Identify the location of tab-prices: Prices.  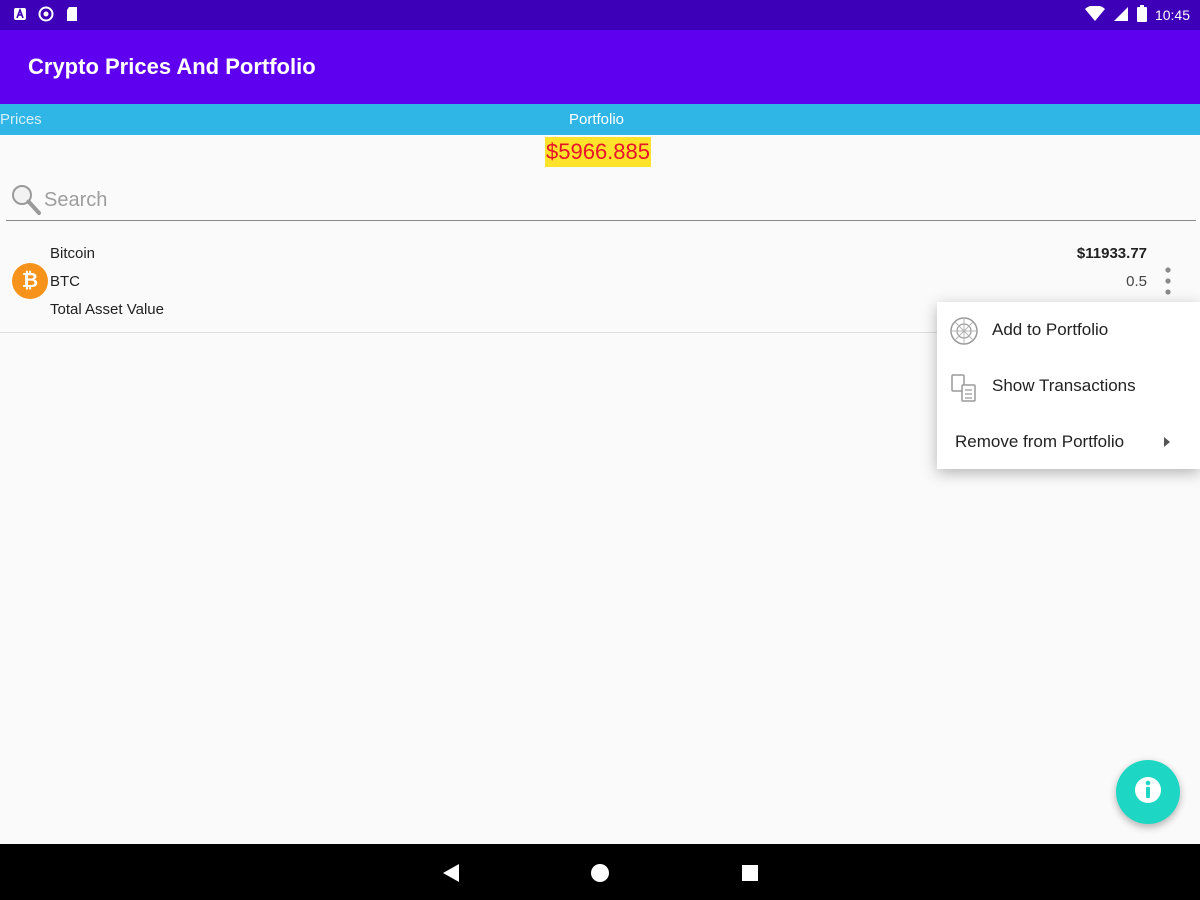
(21, 119).